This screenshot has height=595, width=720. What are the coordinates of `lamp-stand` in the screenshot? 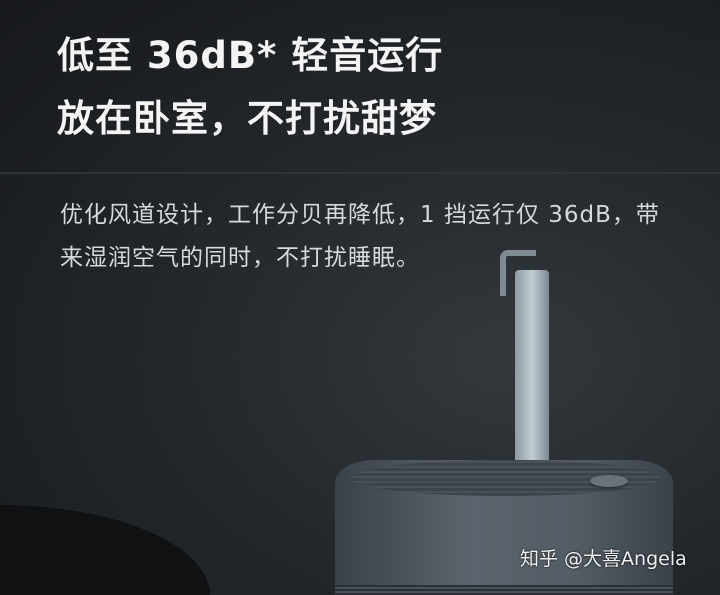 It's located at (532, 367).